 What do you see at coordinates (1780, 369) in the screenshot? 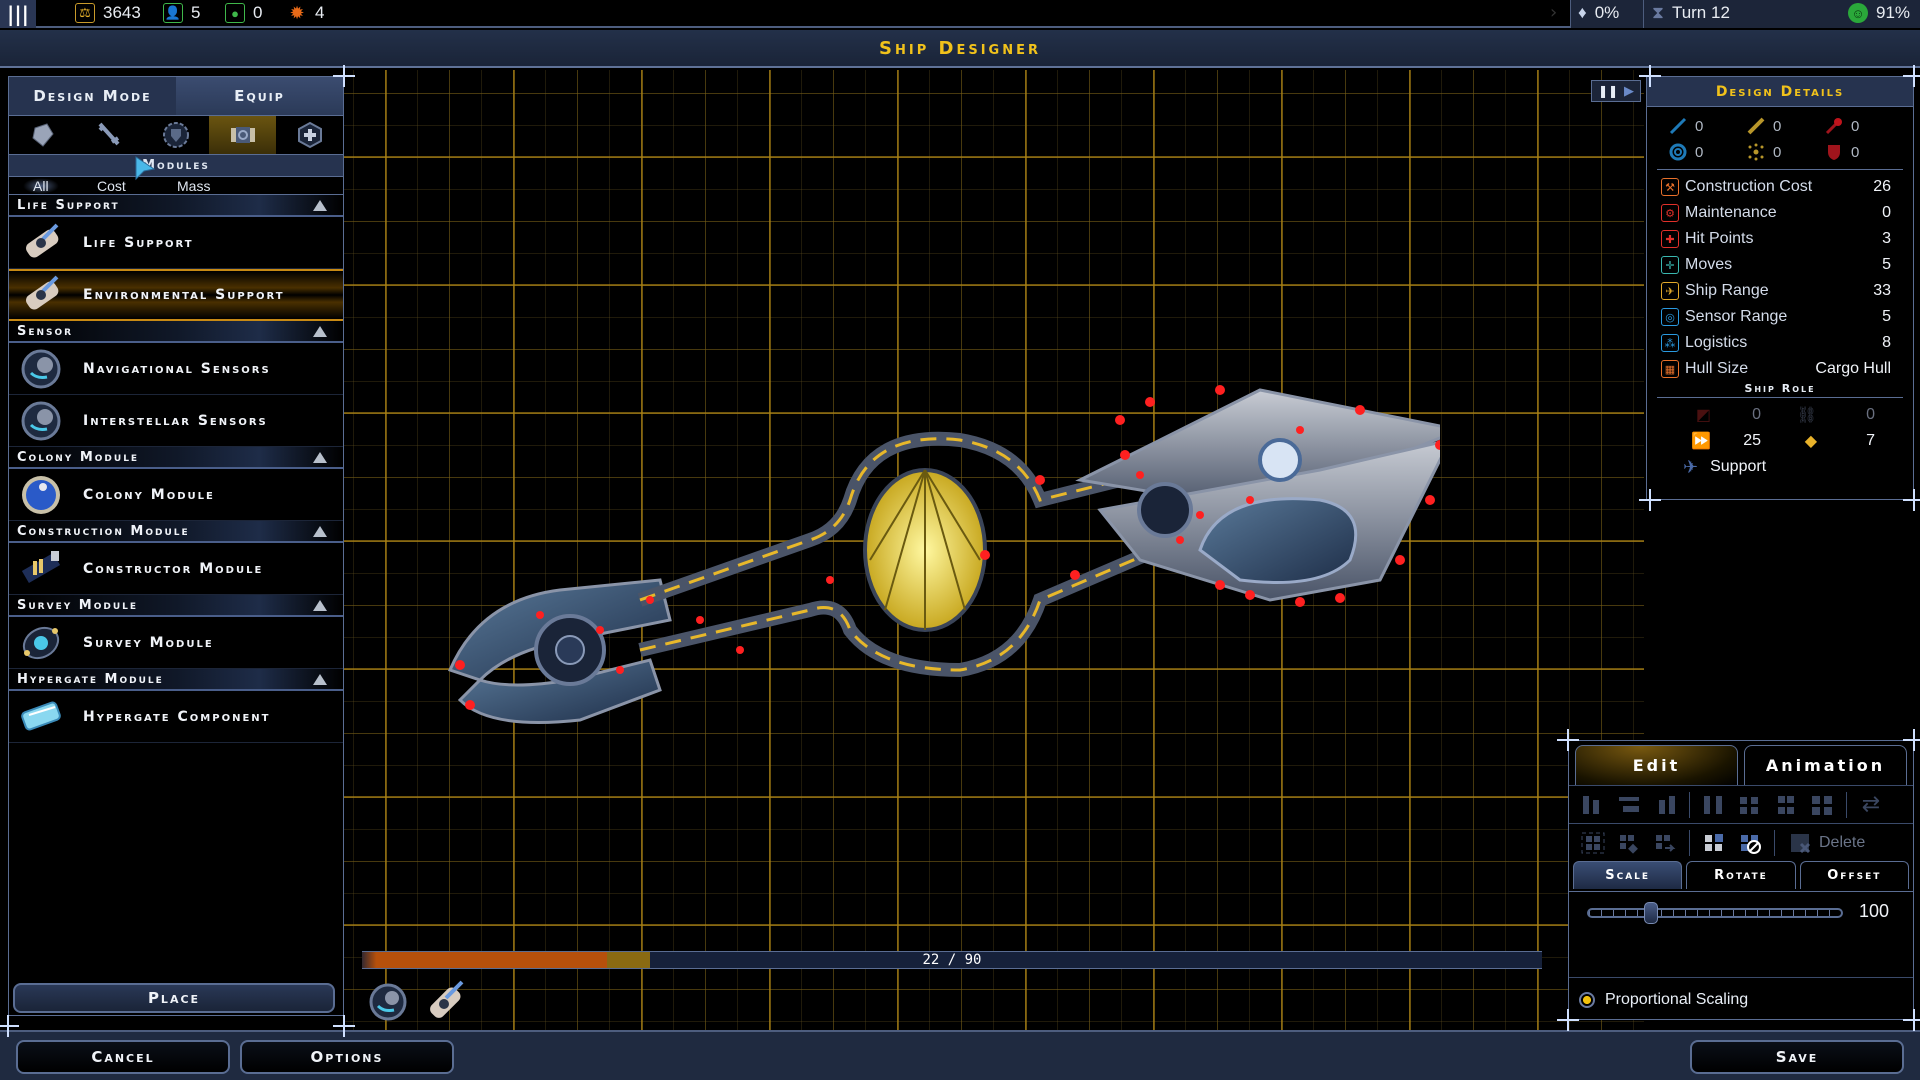
I see `stat-hull-size: ▦ Hull Size Cargo Hull` at bounding box center [1780, 369].